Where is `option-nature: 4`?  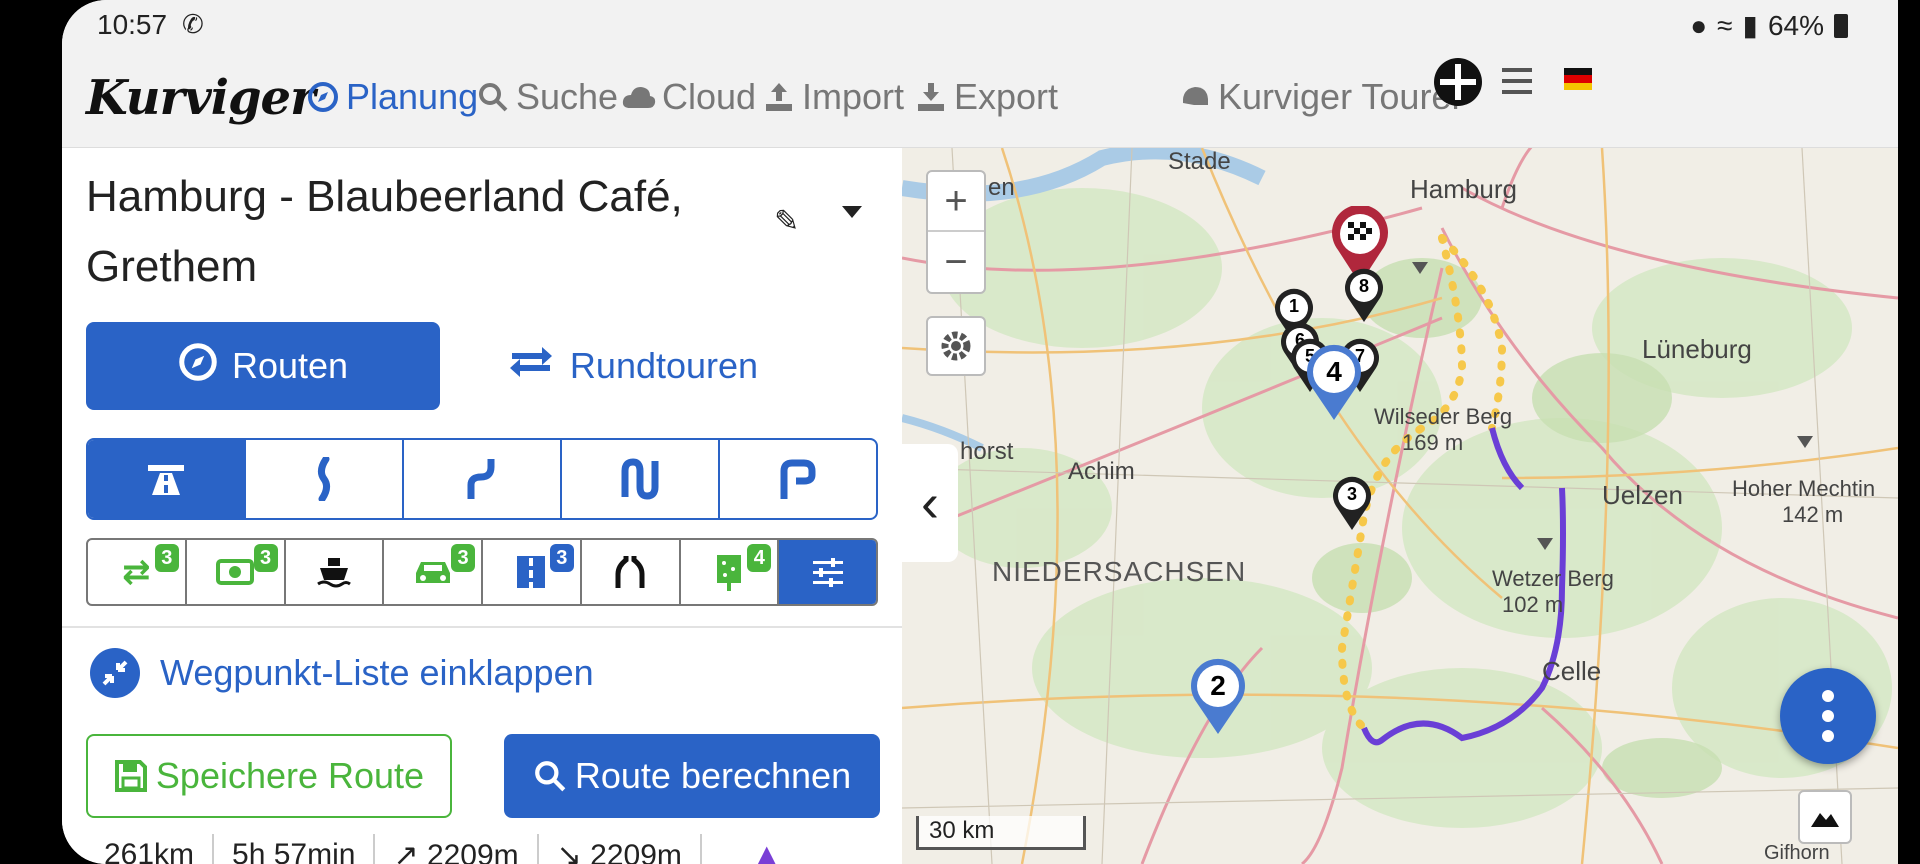
option-nature: 4 is located at coordinates (730, 572).